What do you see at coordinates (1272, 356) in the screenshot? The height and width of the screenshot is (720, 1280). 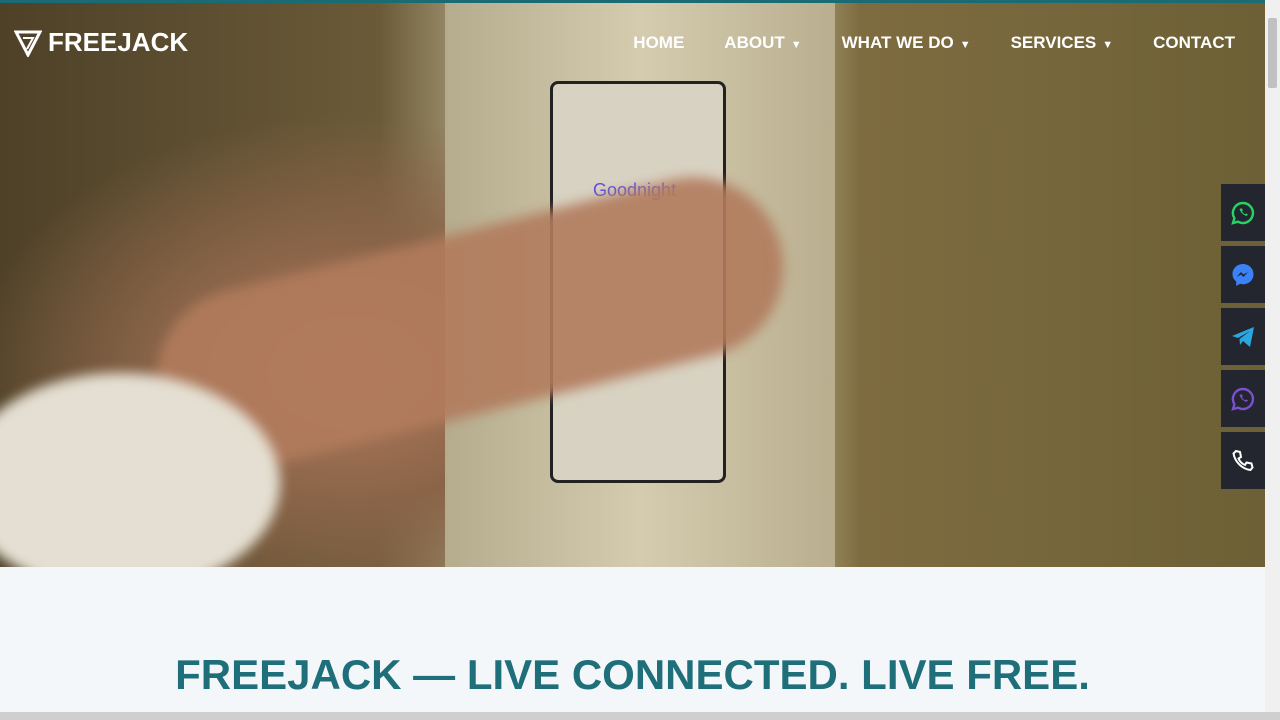 I see `vertical-scrollbar` at bounding box center [1272, 356].